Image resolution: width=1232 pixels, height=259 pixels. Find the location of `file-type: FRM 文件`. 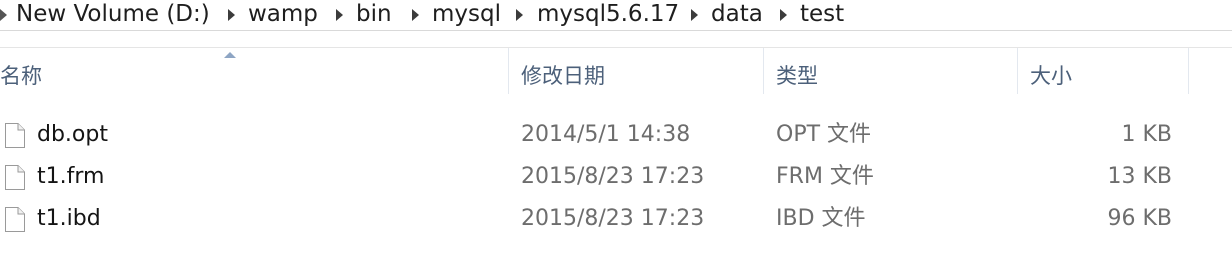

file-type: FRM 文件 is located at coordinates (825, 176).